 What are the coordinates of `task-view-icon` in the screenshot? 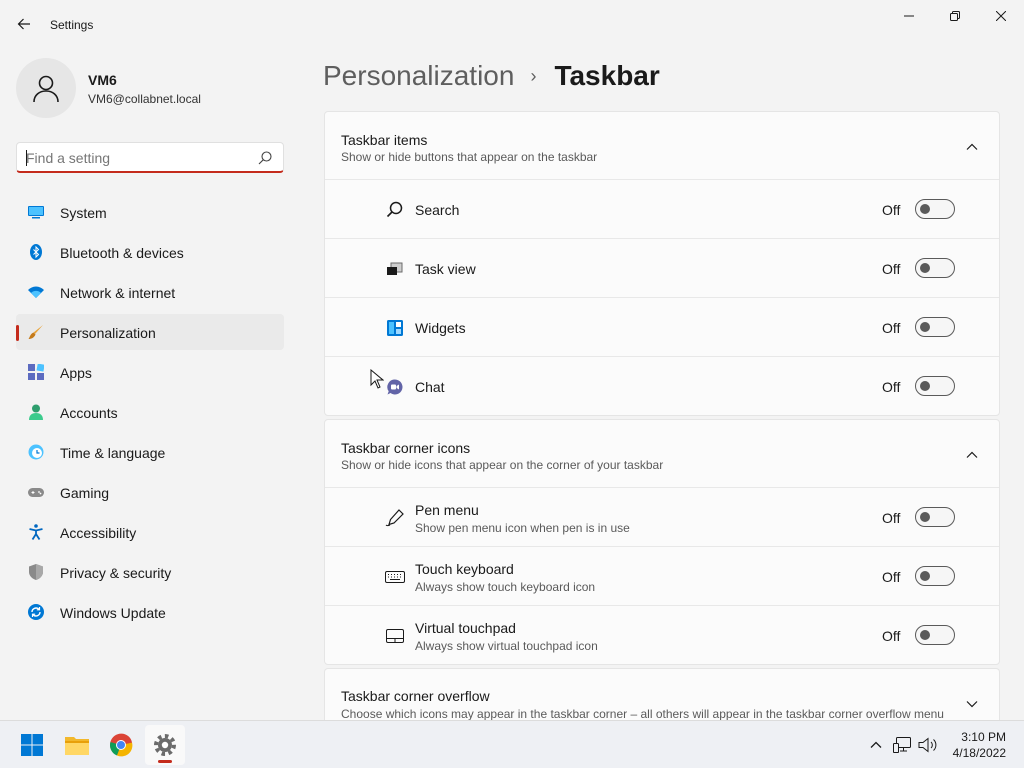 It's located at (395, 268).